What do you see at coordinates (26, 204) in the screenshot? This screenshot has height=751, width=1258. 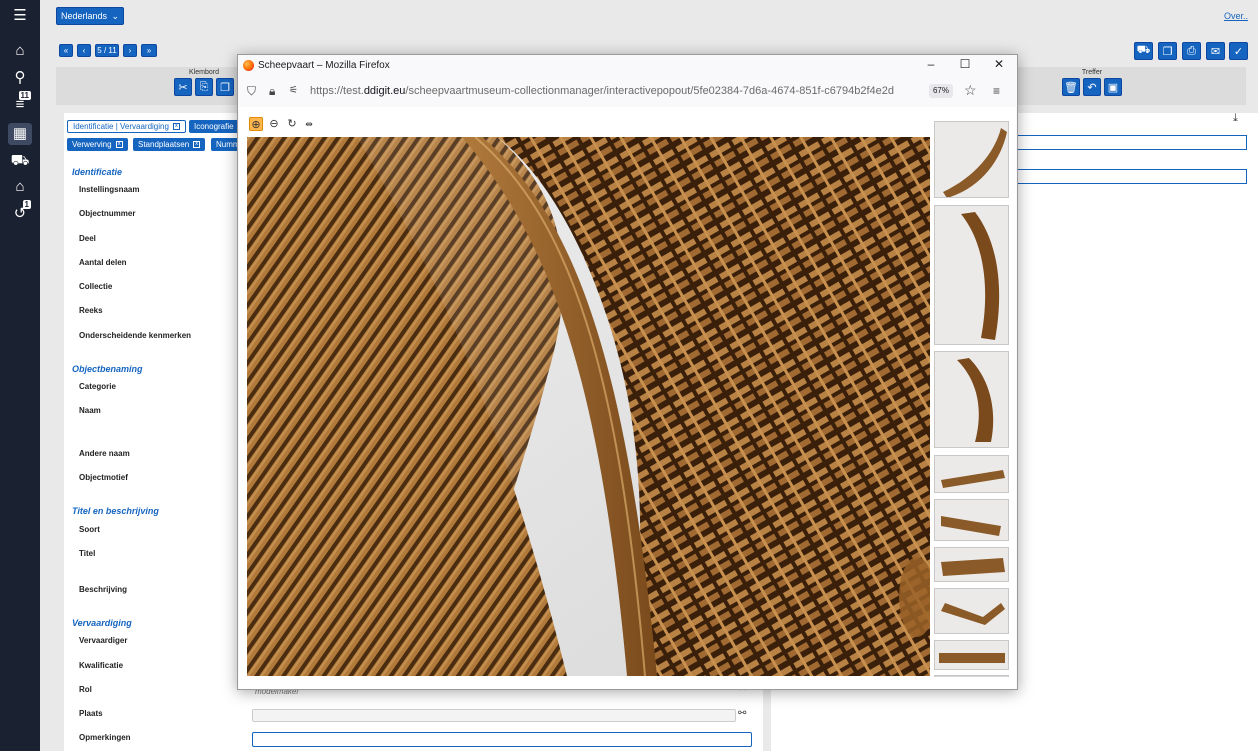 I see `history-count-badge: 1` at bounding box center [26, 204].